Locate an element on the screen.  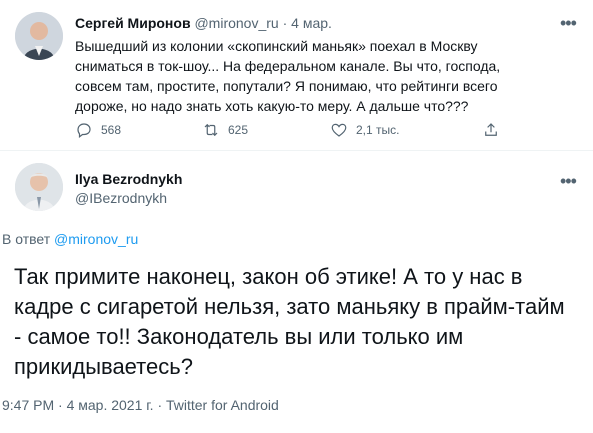
author-handle: @IBezrodnykh is located at coordinates (121, 198).